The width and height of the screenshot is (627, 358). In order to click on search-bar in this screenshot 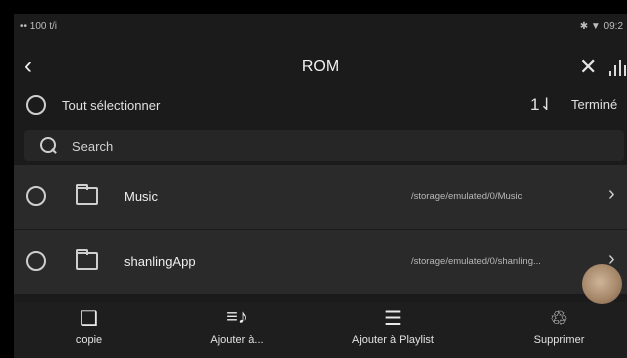, I will do `click(324, 145)`.